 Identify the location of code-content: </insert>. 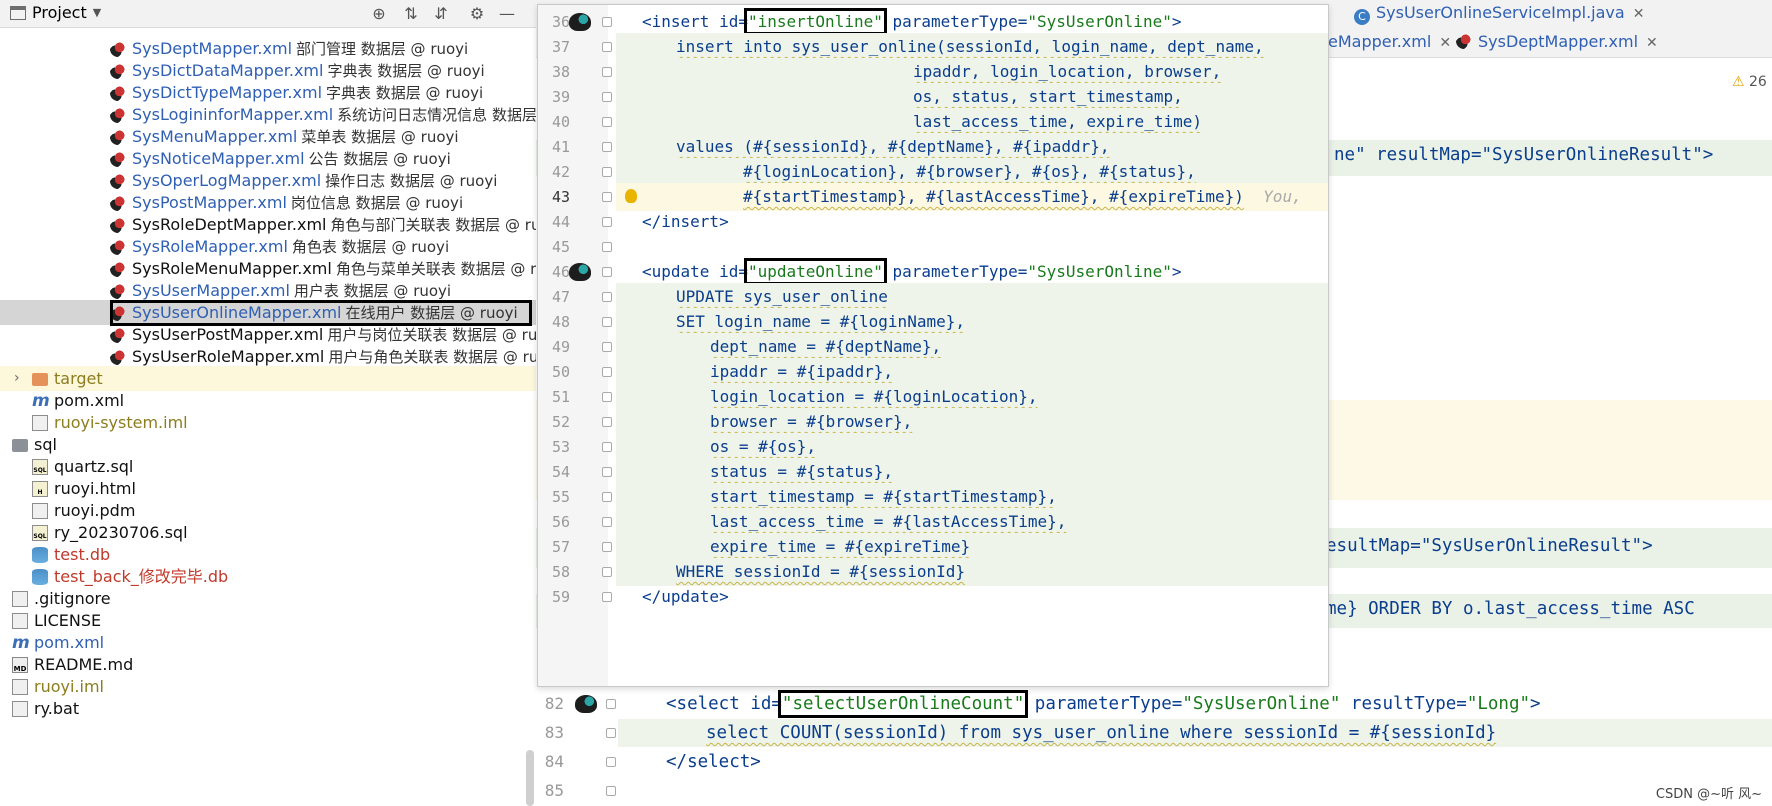
(685, 221).